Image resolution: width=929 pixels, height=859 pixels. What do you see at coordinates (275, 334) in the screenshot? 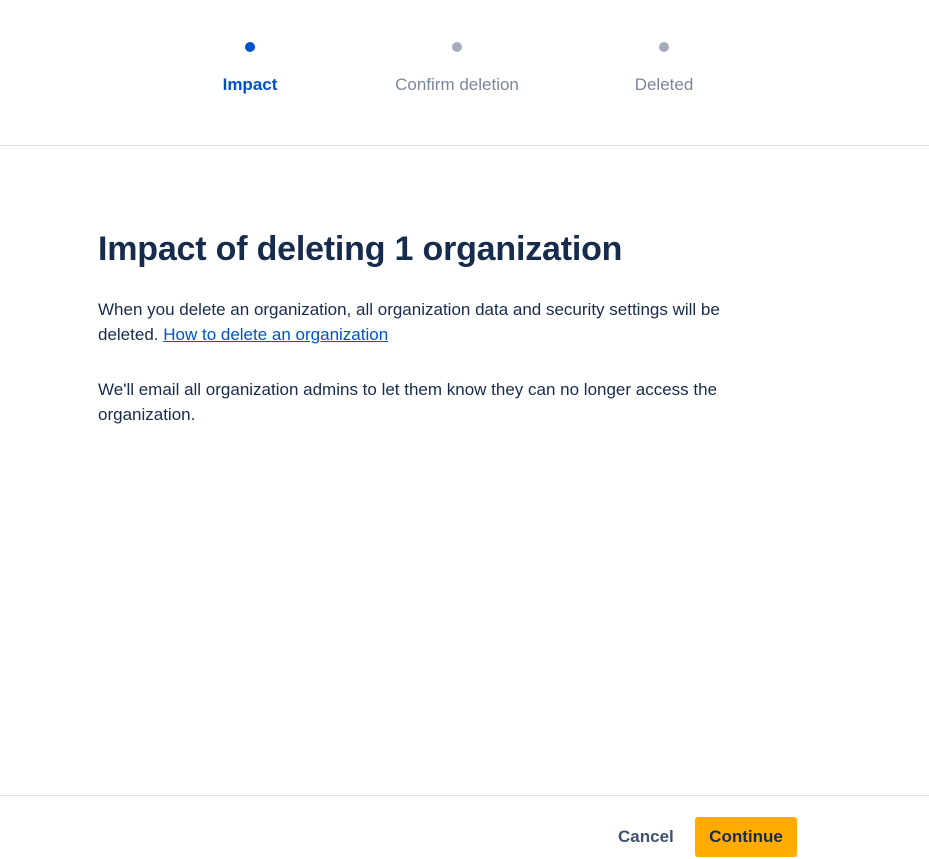
I see `how-to-delete-link: How to delete an organization` at bounding box center [275, 334].